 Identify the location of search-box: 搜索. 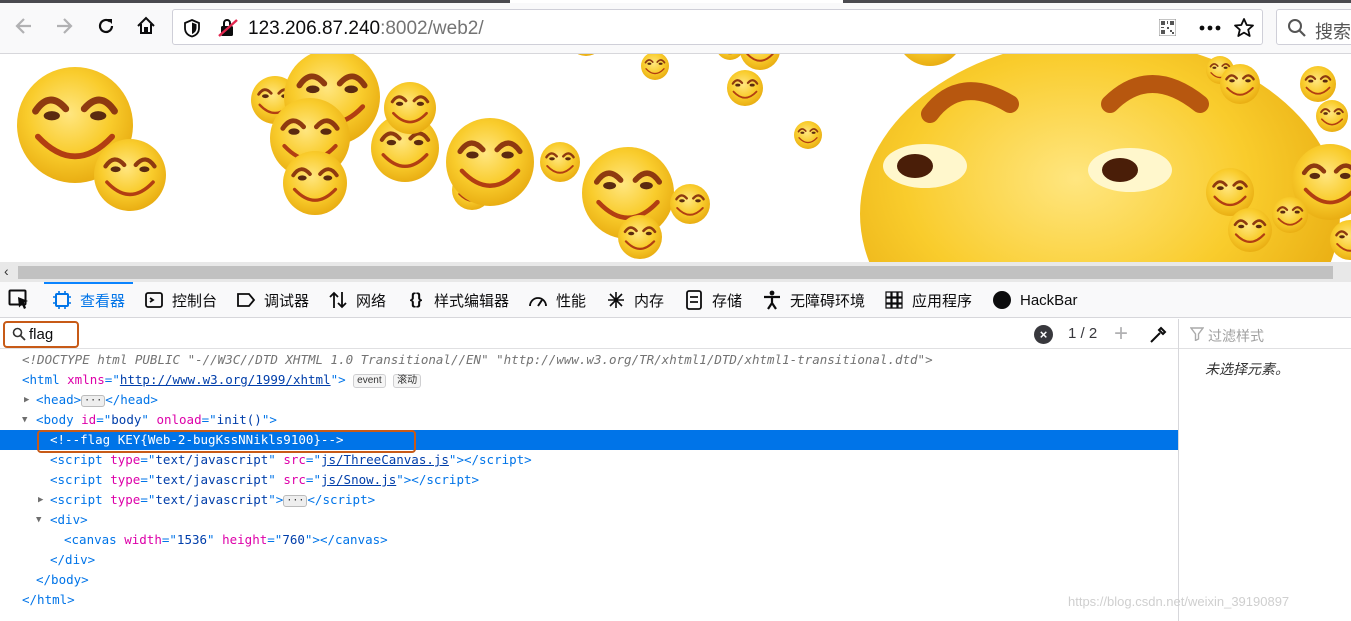
(1313, 27).